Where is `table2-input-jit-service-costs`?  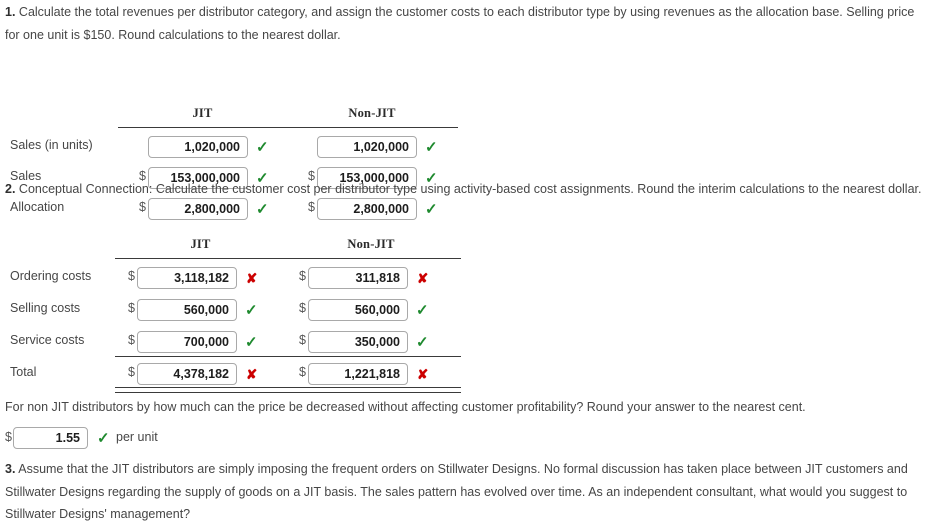
table2-input-jit-service-costs is located at coordinates (187, 342).